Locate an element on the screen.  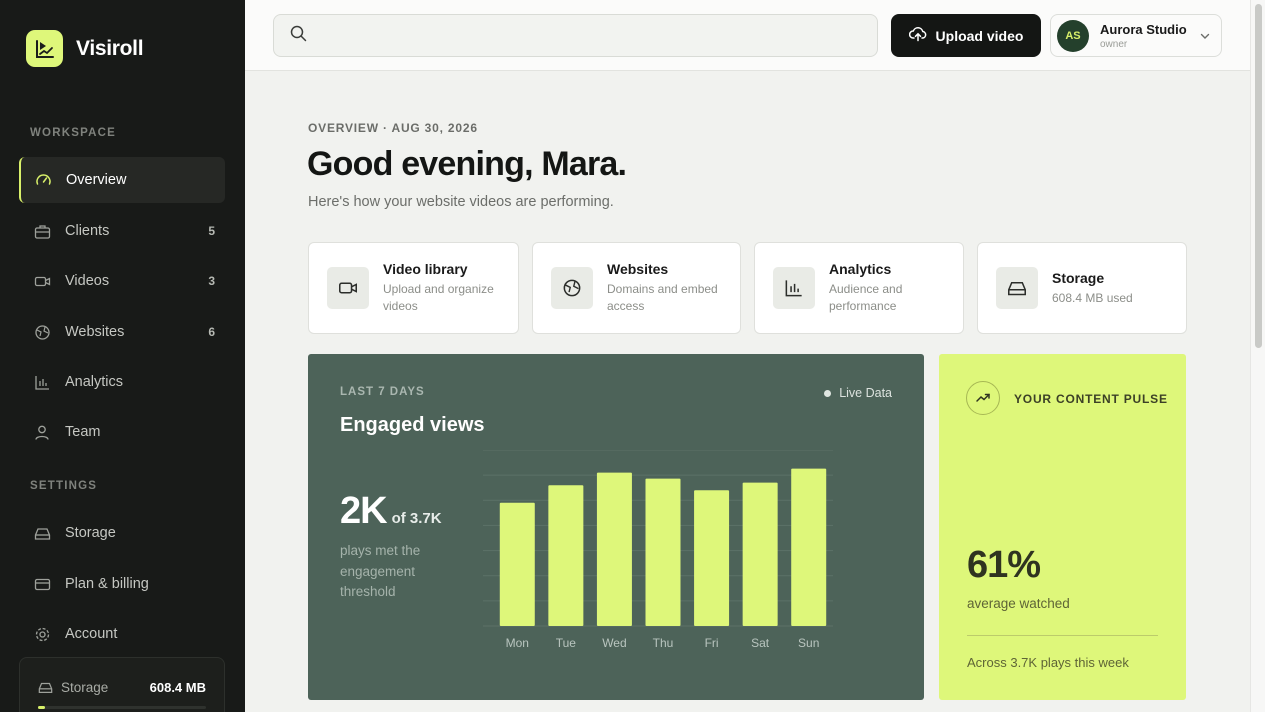
briefcase-icon is located at coordinates (42, 231).